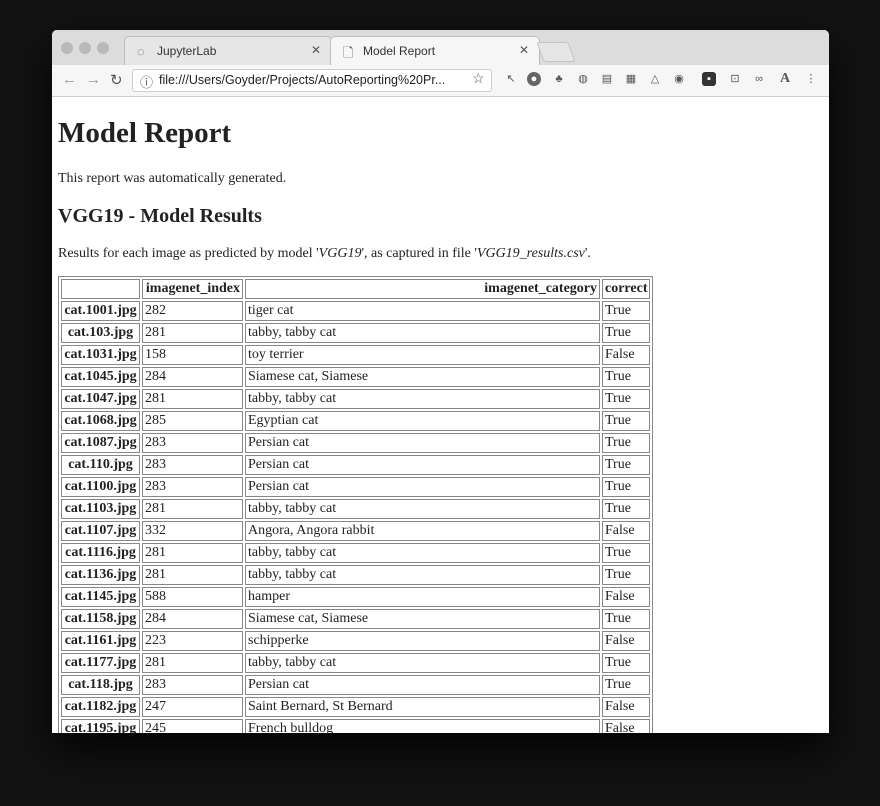 Image resolution: width=880 pixels, height=806 pixels. I want to click on row-filename: cat.1116.jpg, so click(100, 553).